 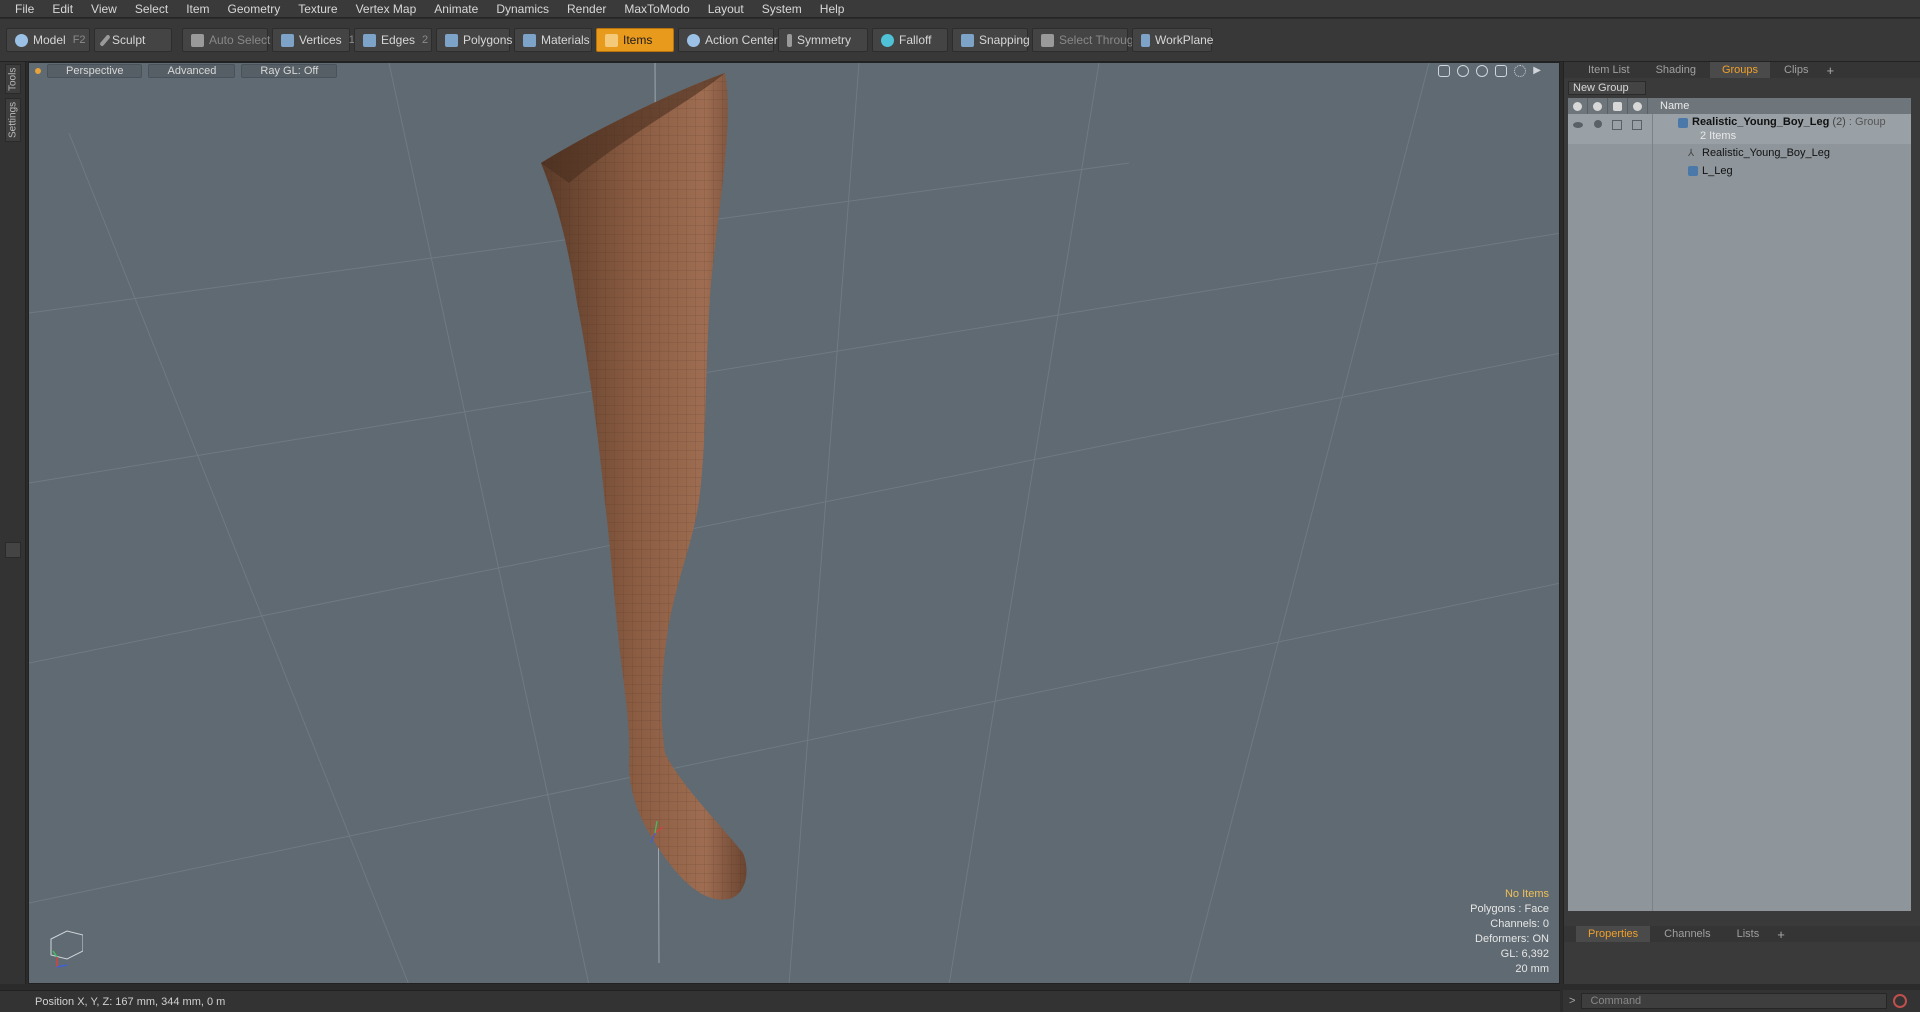 I want to click on list-item: ⅄ Realistic_Young_Boy_Leg, so click(x=1739, y=153).